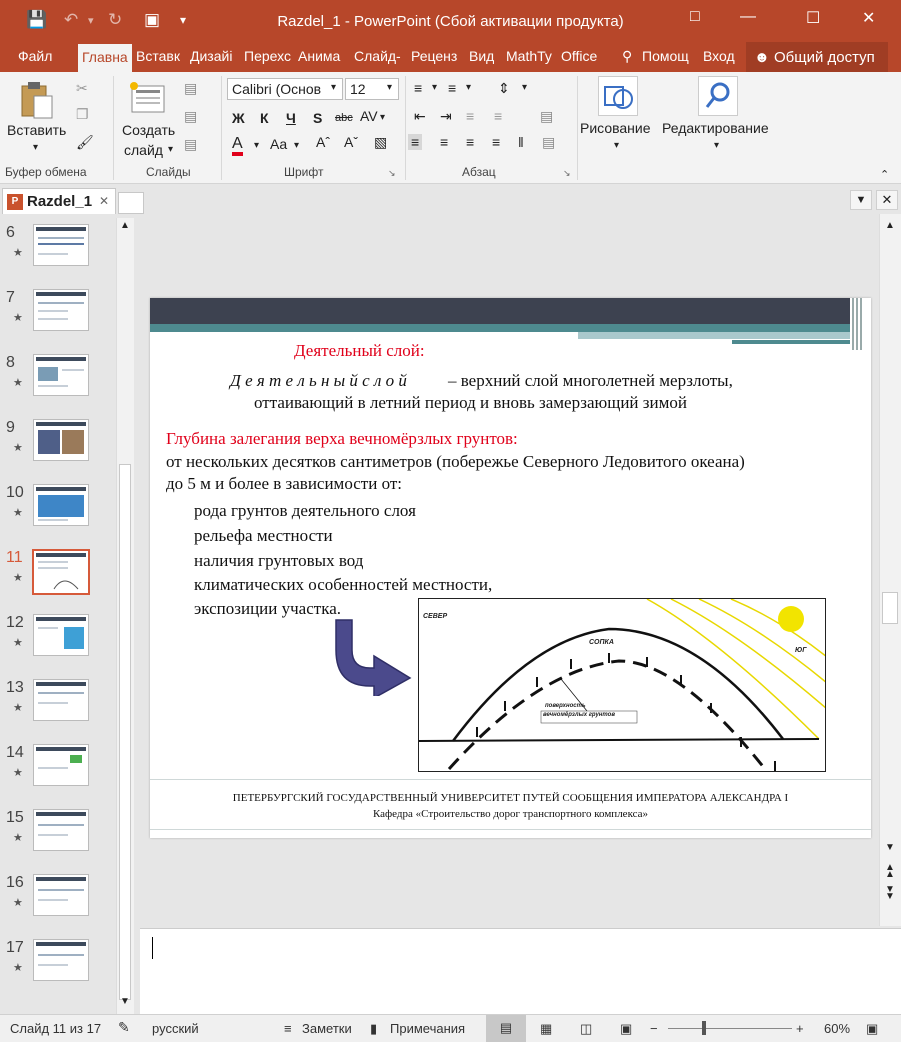 The height and width of the screenshot is (1042, 901). Describe the element at coordinates (389, 87) in the screenshot. I see `font-size-dropdown-icon: ▾` at that location.